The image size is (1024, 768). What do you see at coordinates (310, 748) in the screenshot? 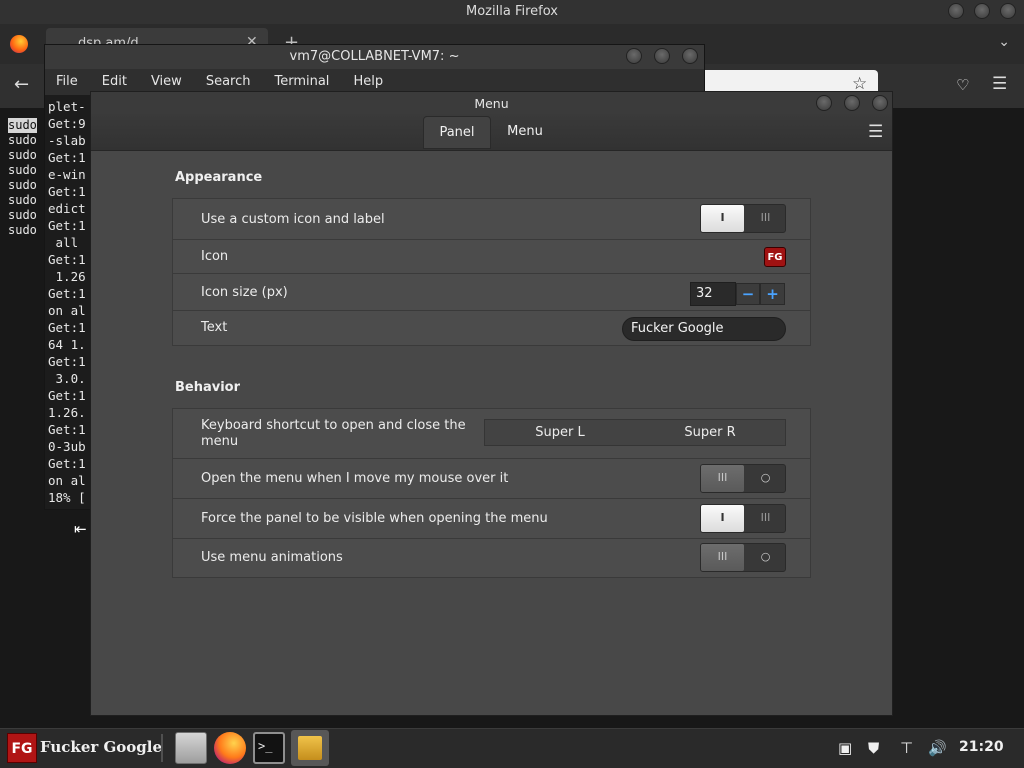
I see `settings-editor-icon` at bounding box center [310, 748].